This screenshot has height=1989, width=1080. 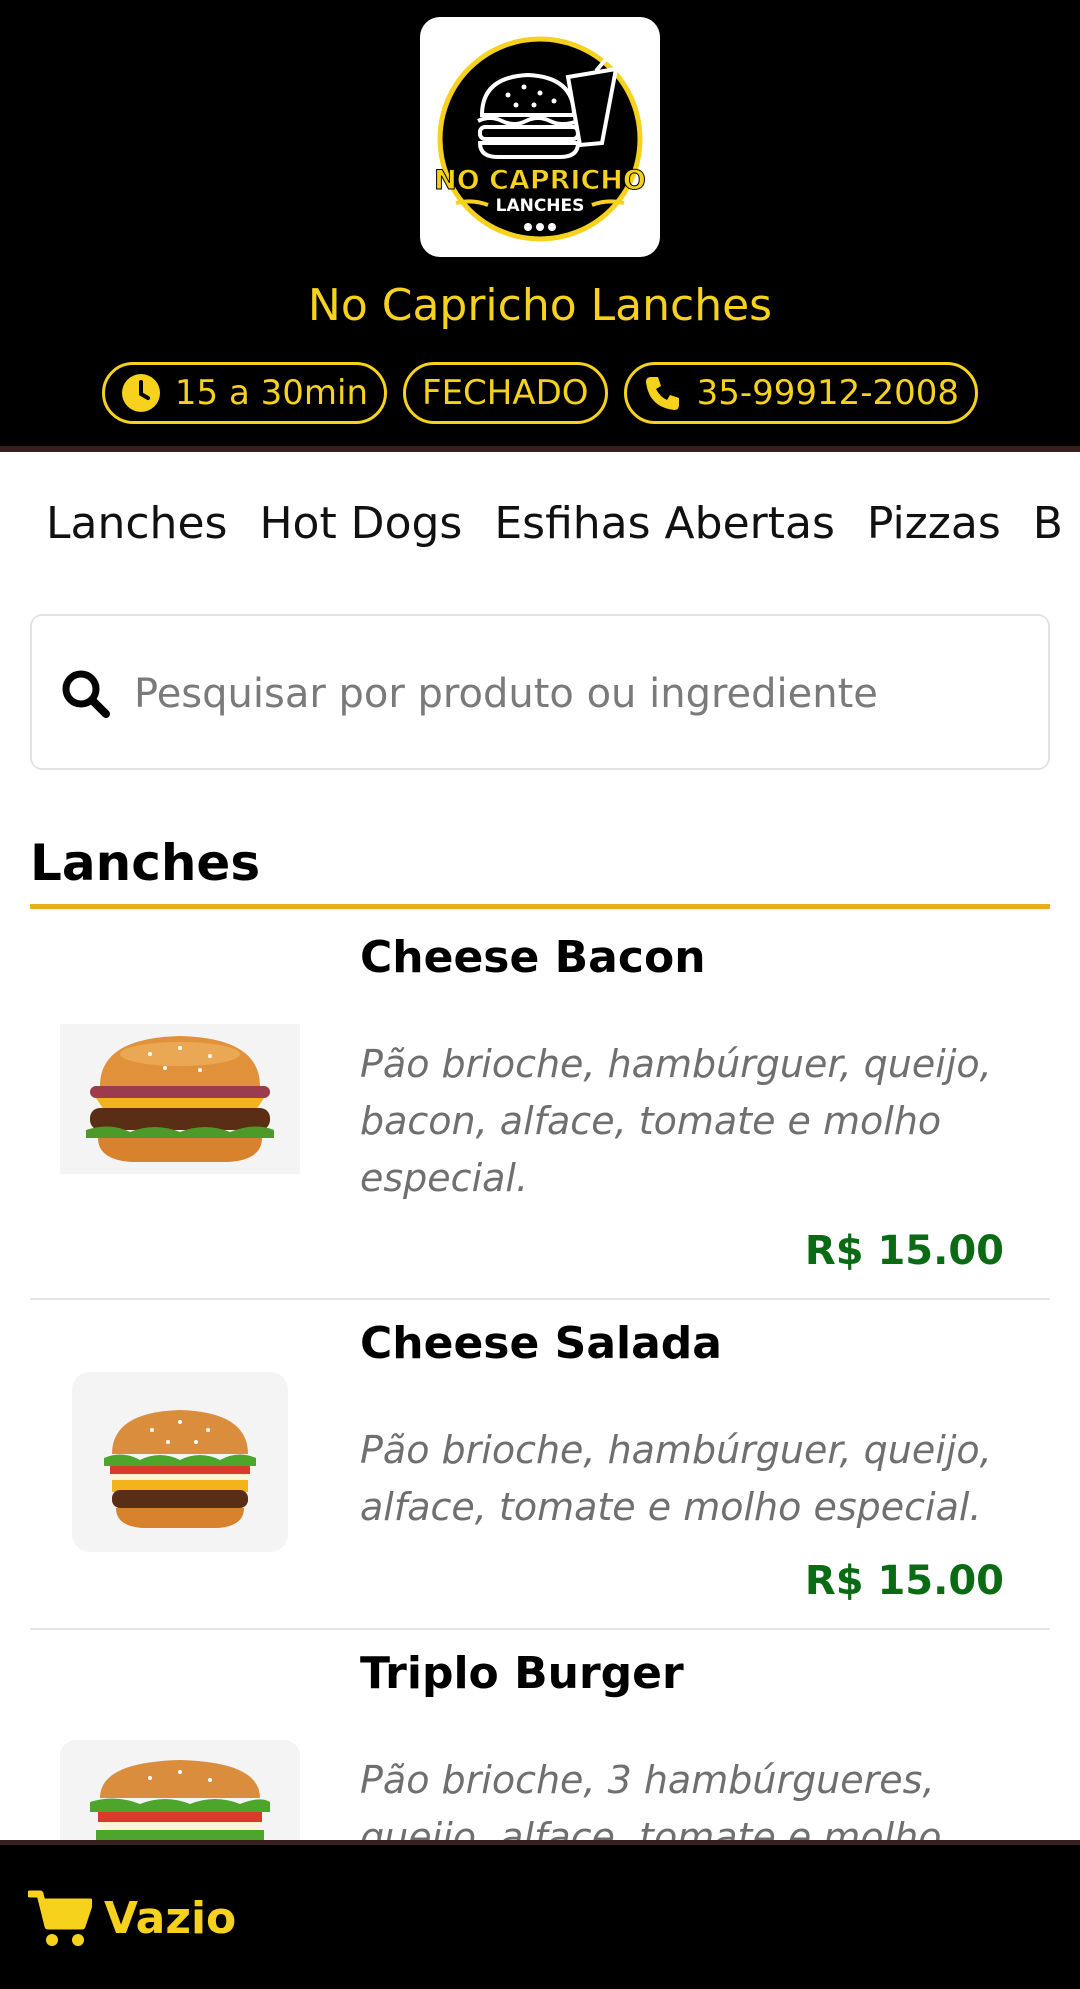 I want to click on product-image-cheese-salada, so click(x=180, y=1462).